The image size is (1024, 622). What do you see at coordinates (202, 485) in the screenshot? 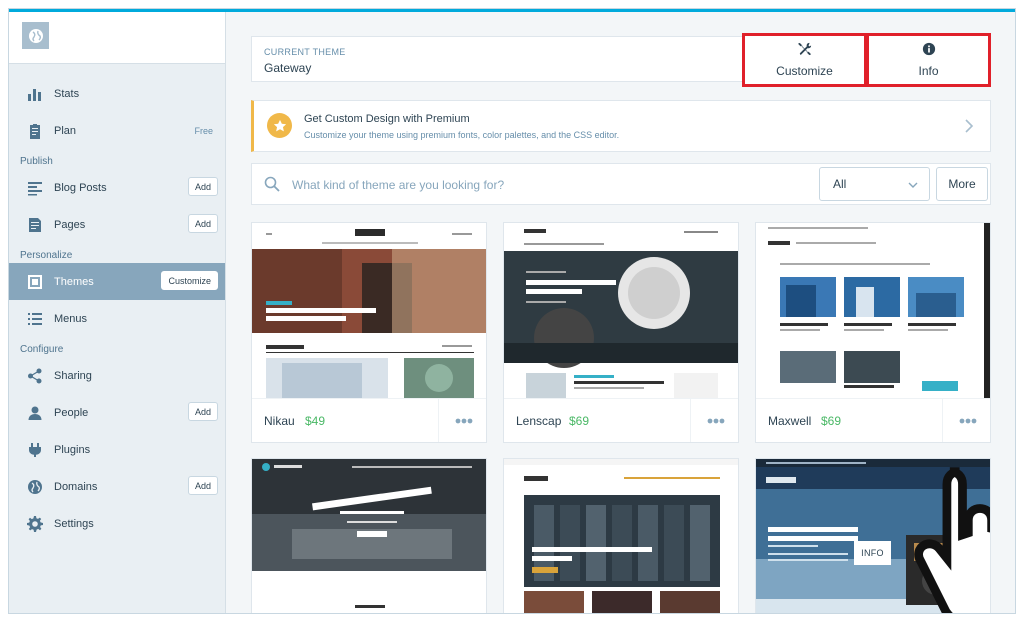
I see `add-domain-button: Add` at bounding box center [202, 485].